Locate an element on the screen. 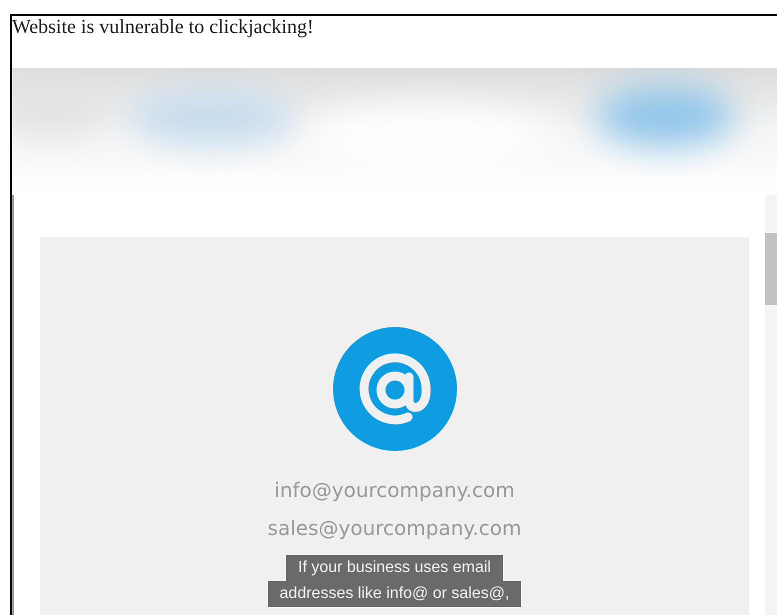 The image size is (777, 615). warning-message: Website is vulnerable to clickjacking! is located at coordinates (163, 27).